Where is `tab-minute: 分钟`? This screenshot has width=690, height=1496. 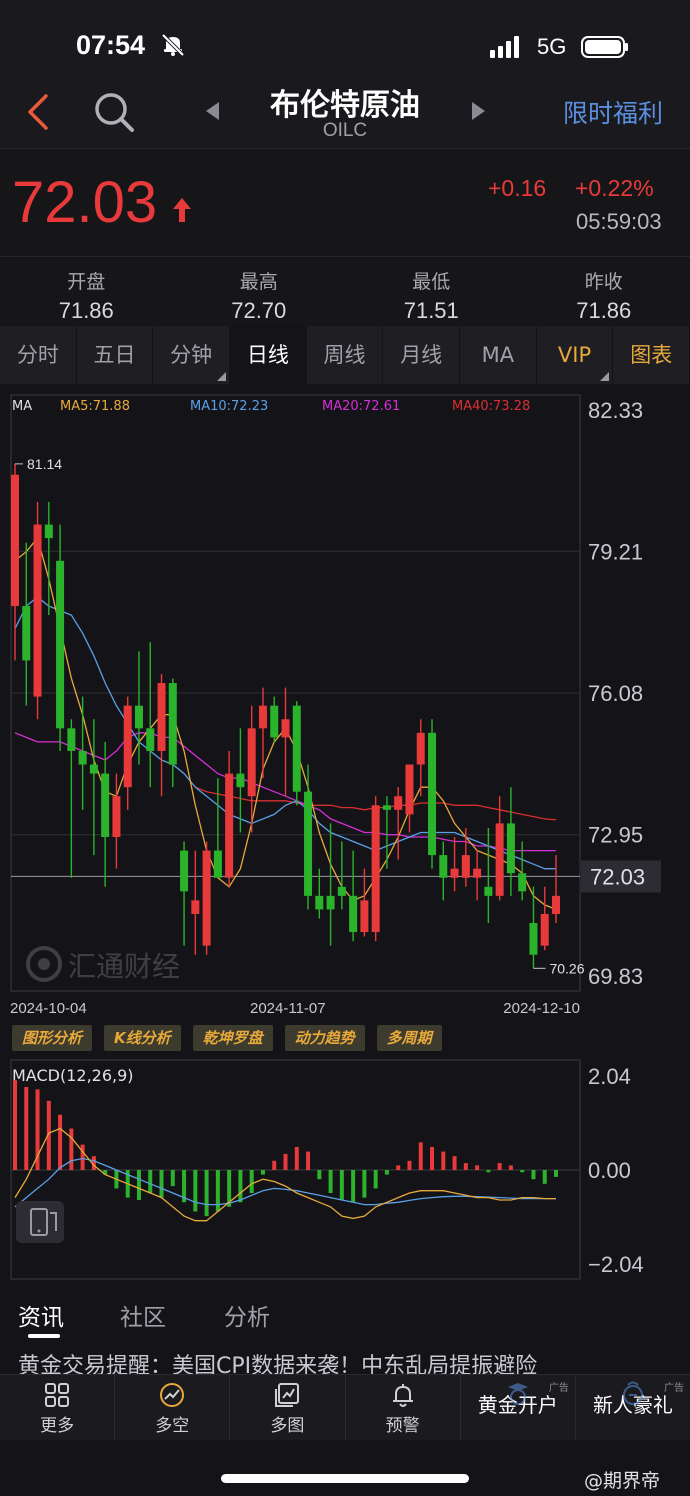 tab-minute: 分钟 is located at coordinates (192, 355).